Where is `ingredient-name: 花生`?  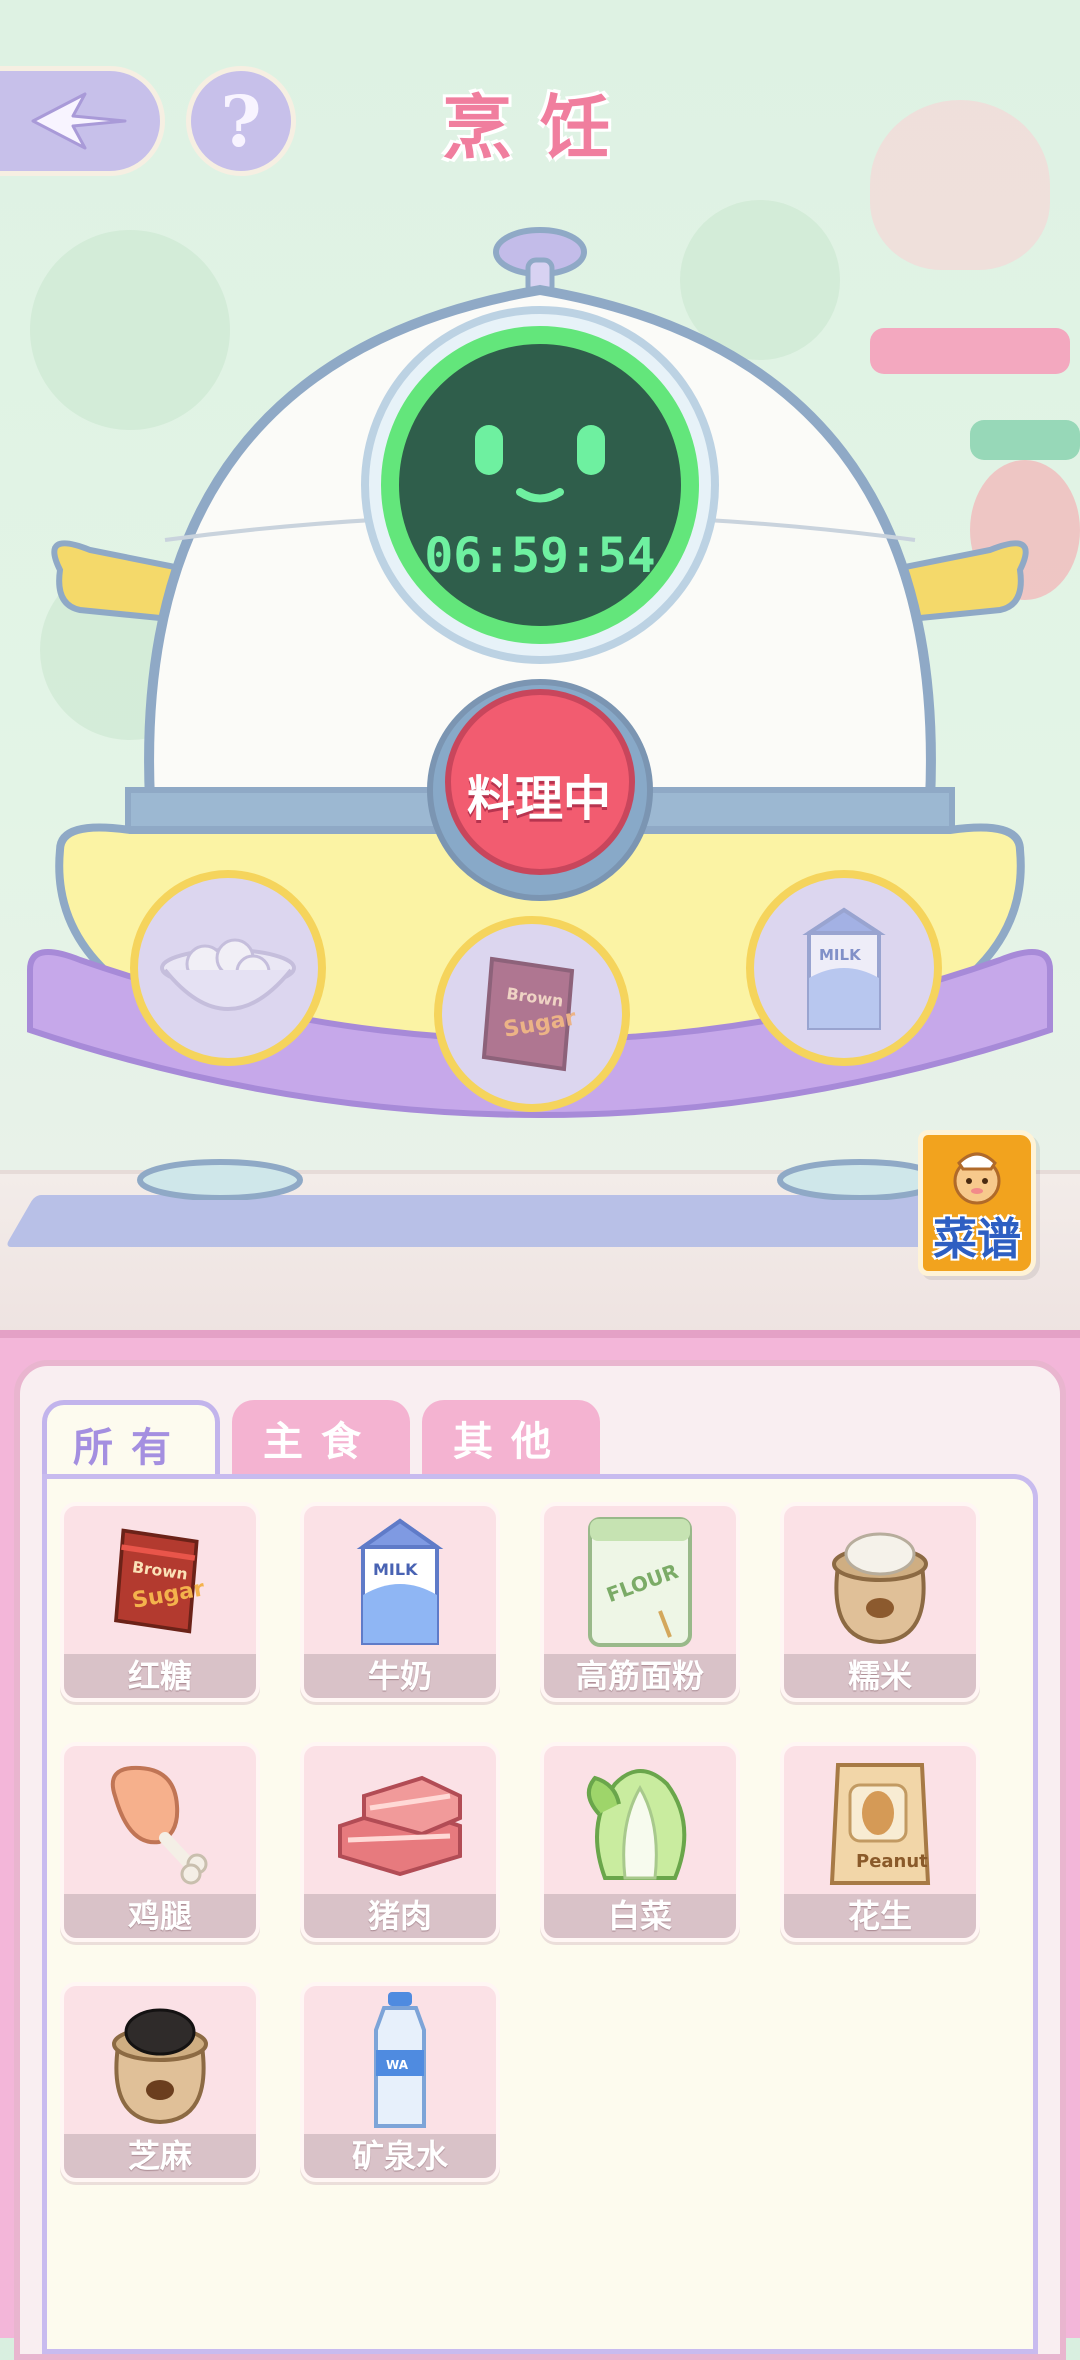 ingredient-name: 花生 is located at coordinates (880, 1916).